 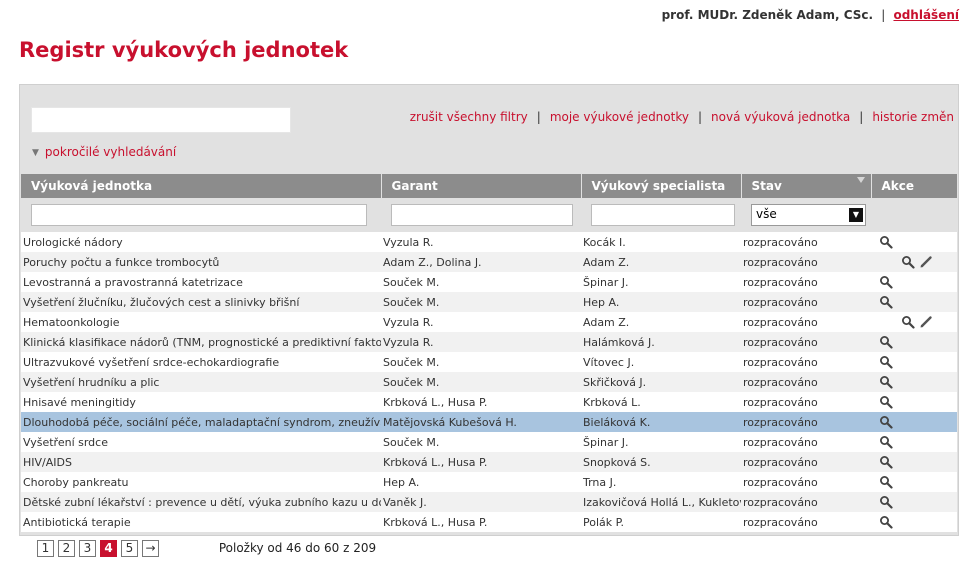 What do you see at coordinates (926, 15) in the screenshot?
I see `logout-link: odhlášení` at bounding box center [926, 15].